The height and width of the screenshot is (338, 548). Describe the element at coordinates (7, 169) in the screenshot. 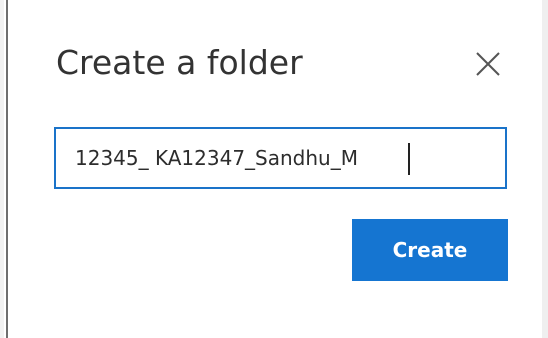

I see `dialog-left-border` at that location.